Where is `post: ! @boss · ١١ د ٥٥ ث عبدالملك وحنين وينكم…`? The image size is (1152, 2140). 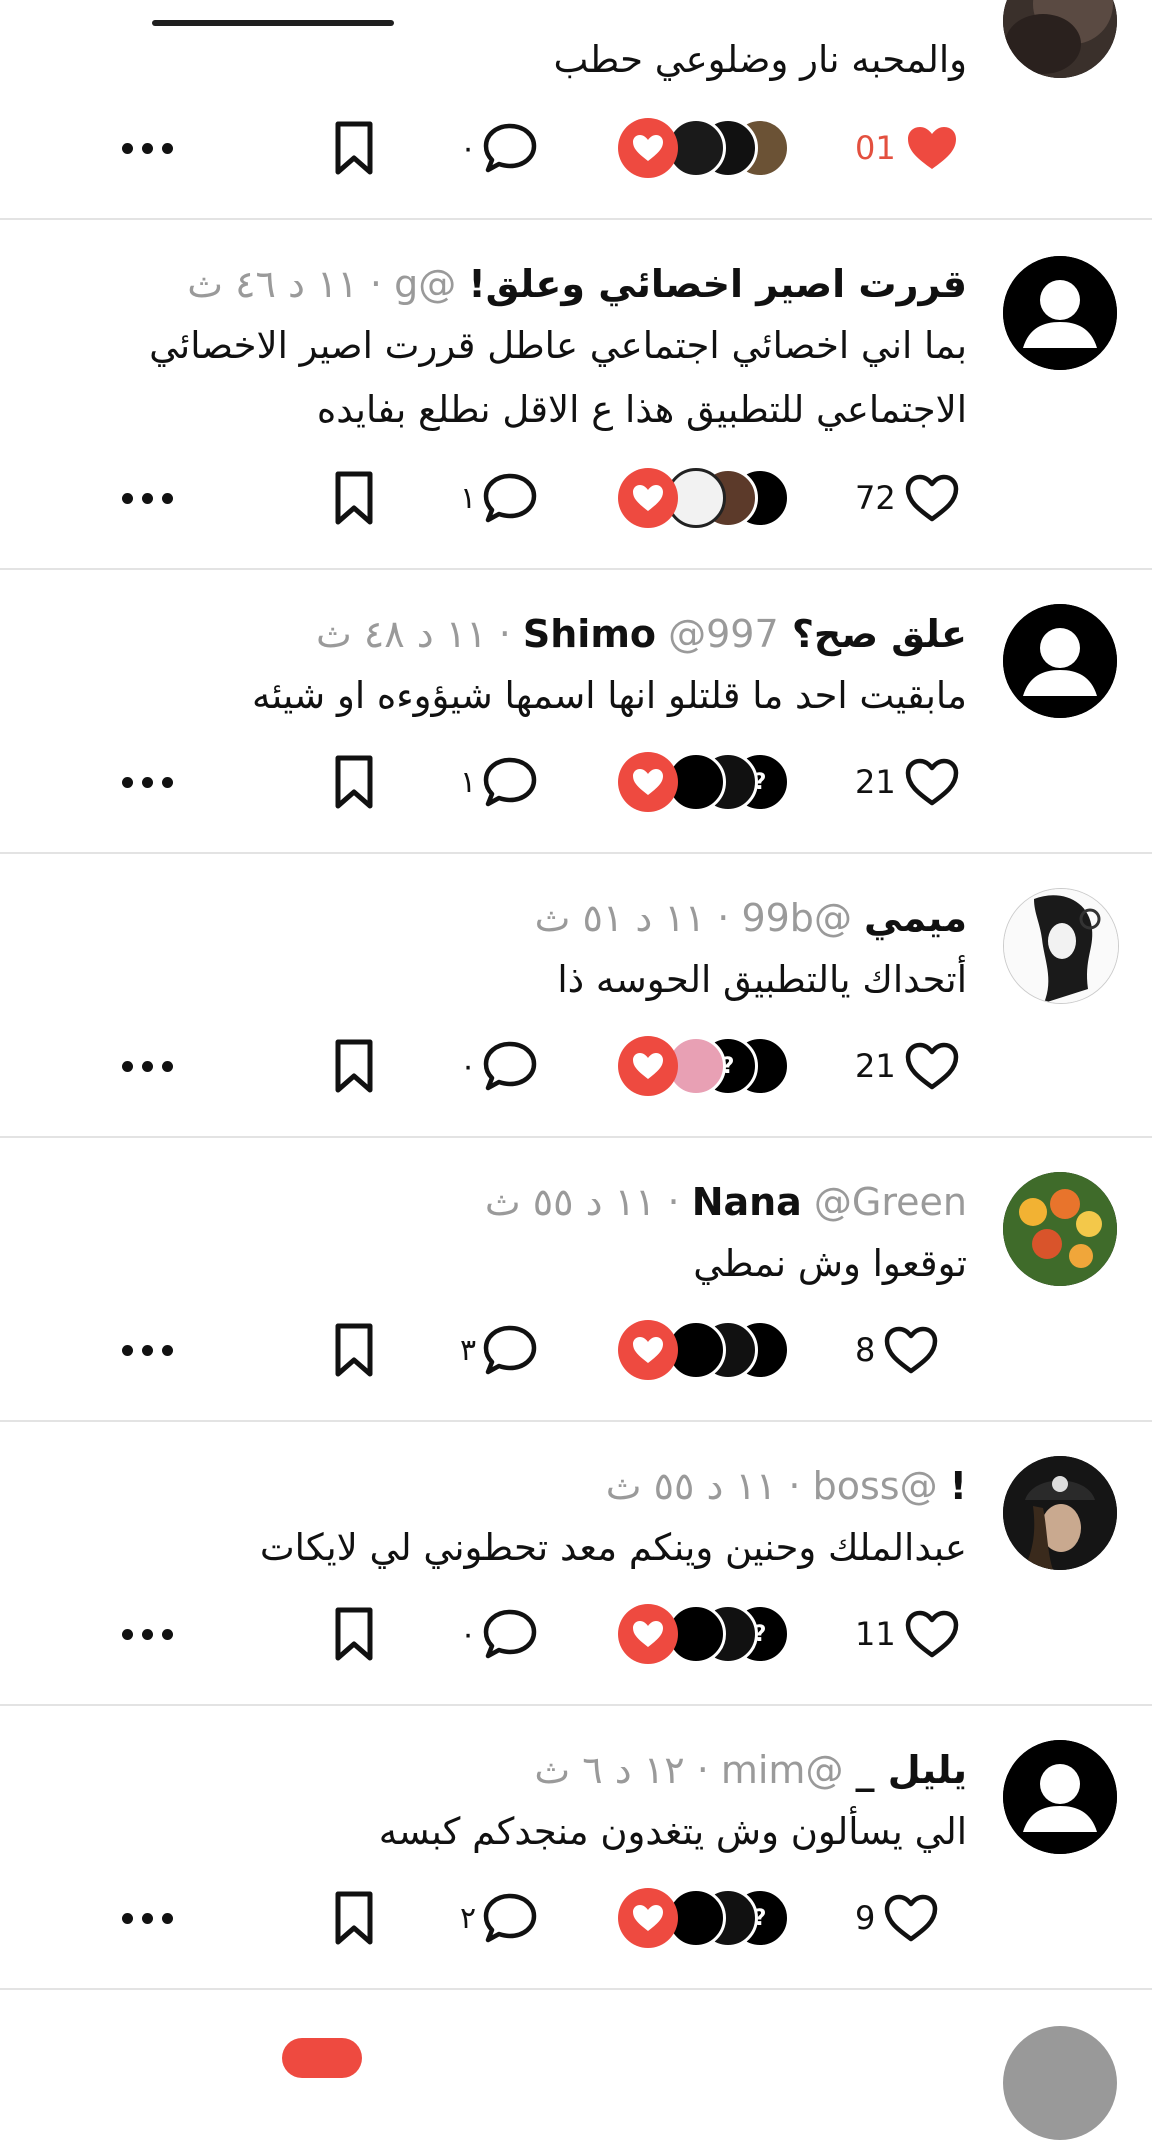
post: ! @boss · ١١ د ٥٥ ث عبدالملك وحنين وينكم… is located at coordinates (576, 1563).